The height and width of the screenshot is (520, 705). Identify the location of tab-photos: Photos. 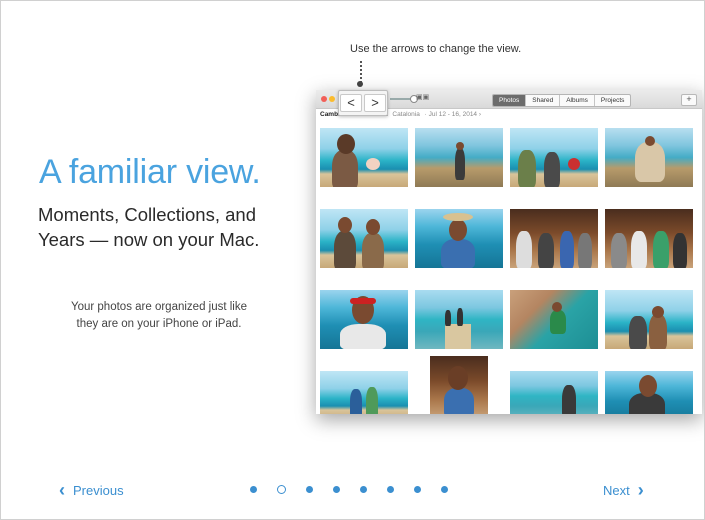
(510, 100).